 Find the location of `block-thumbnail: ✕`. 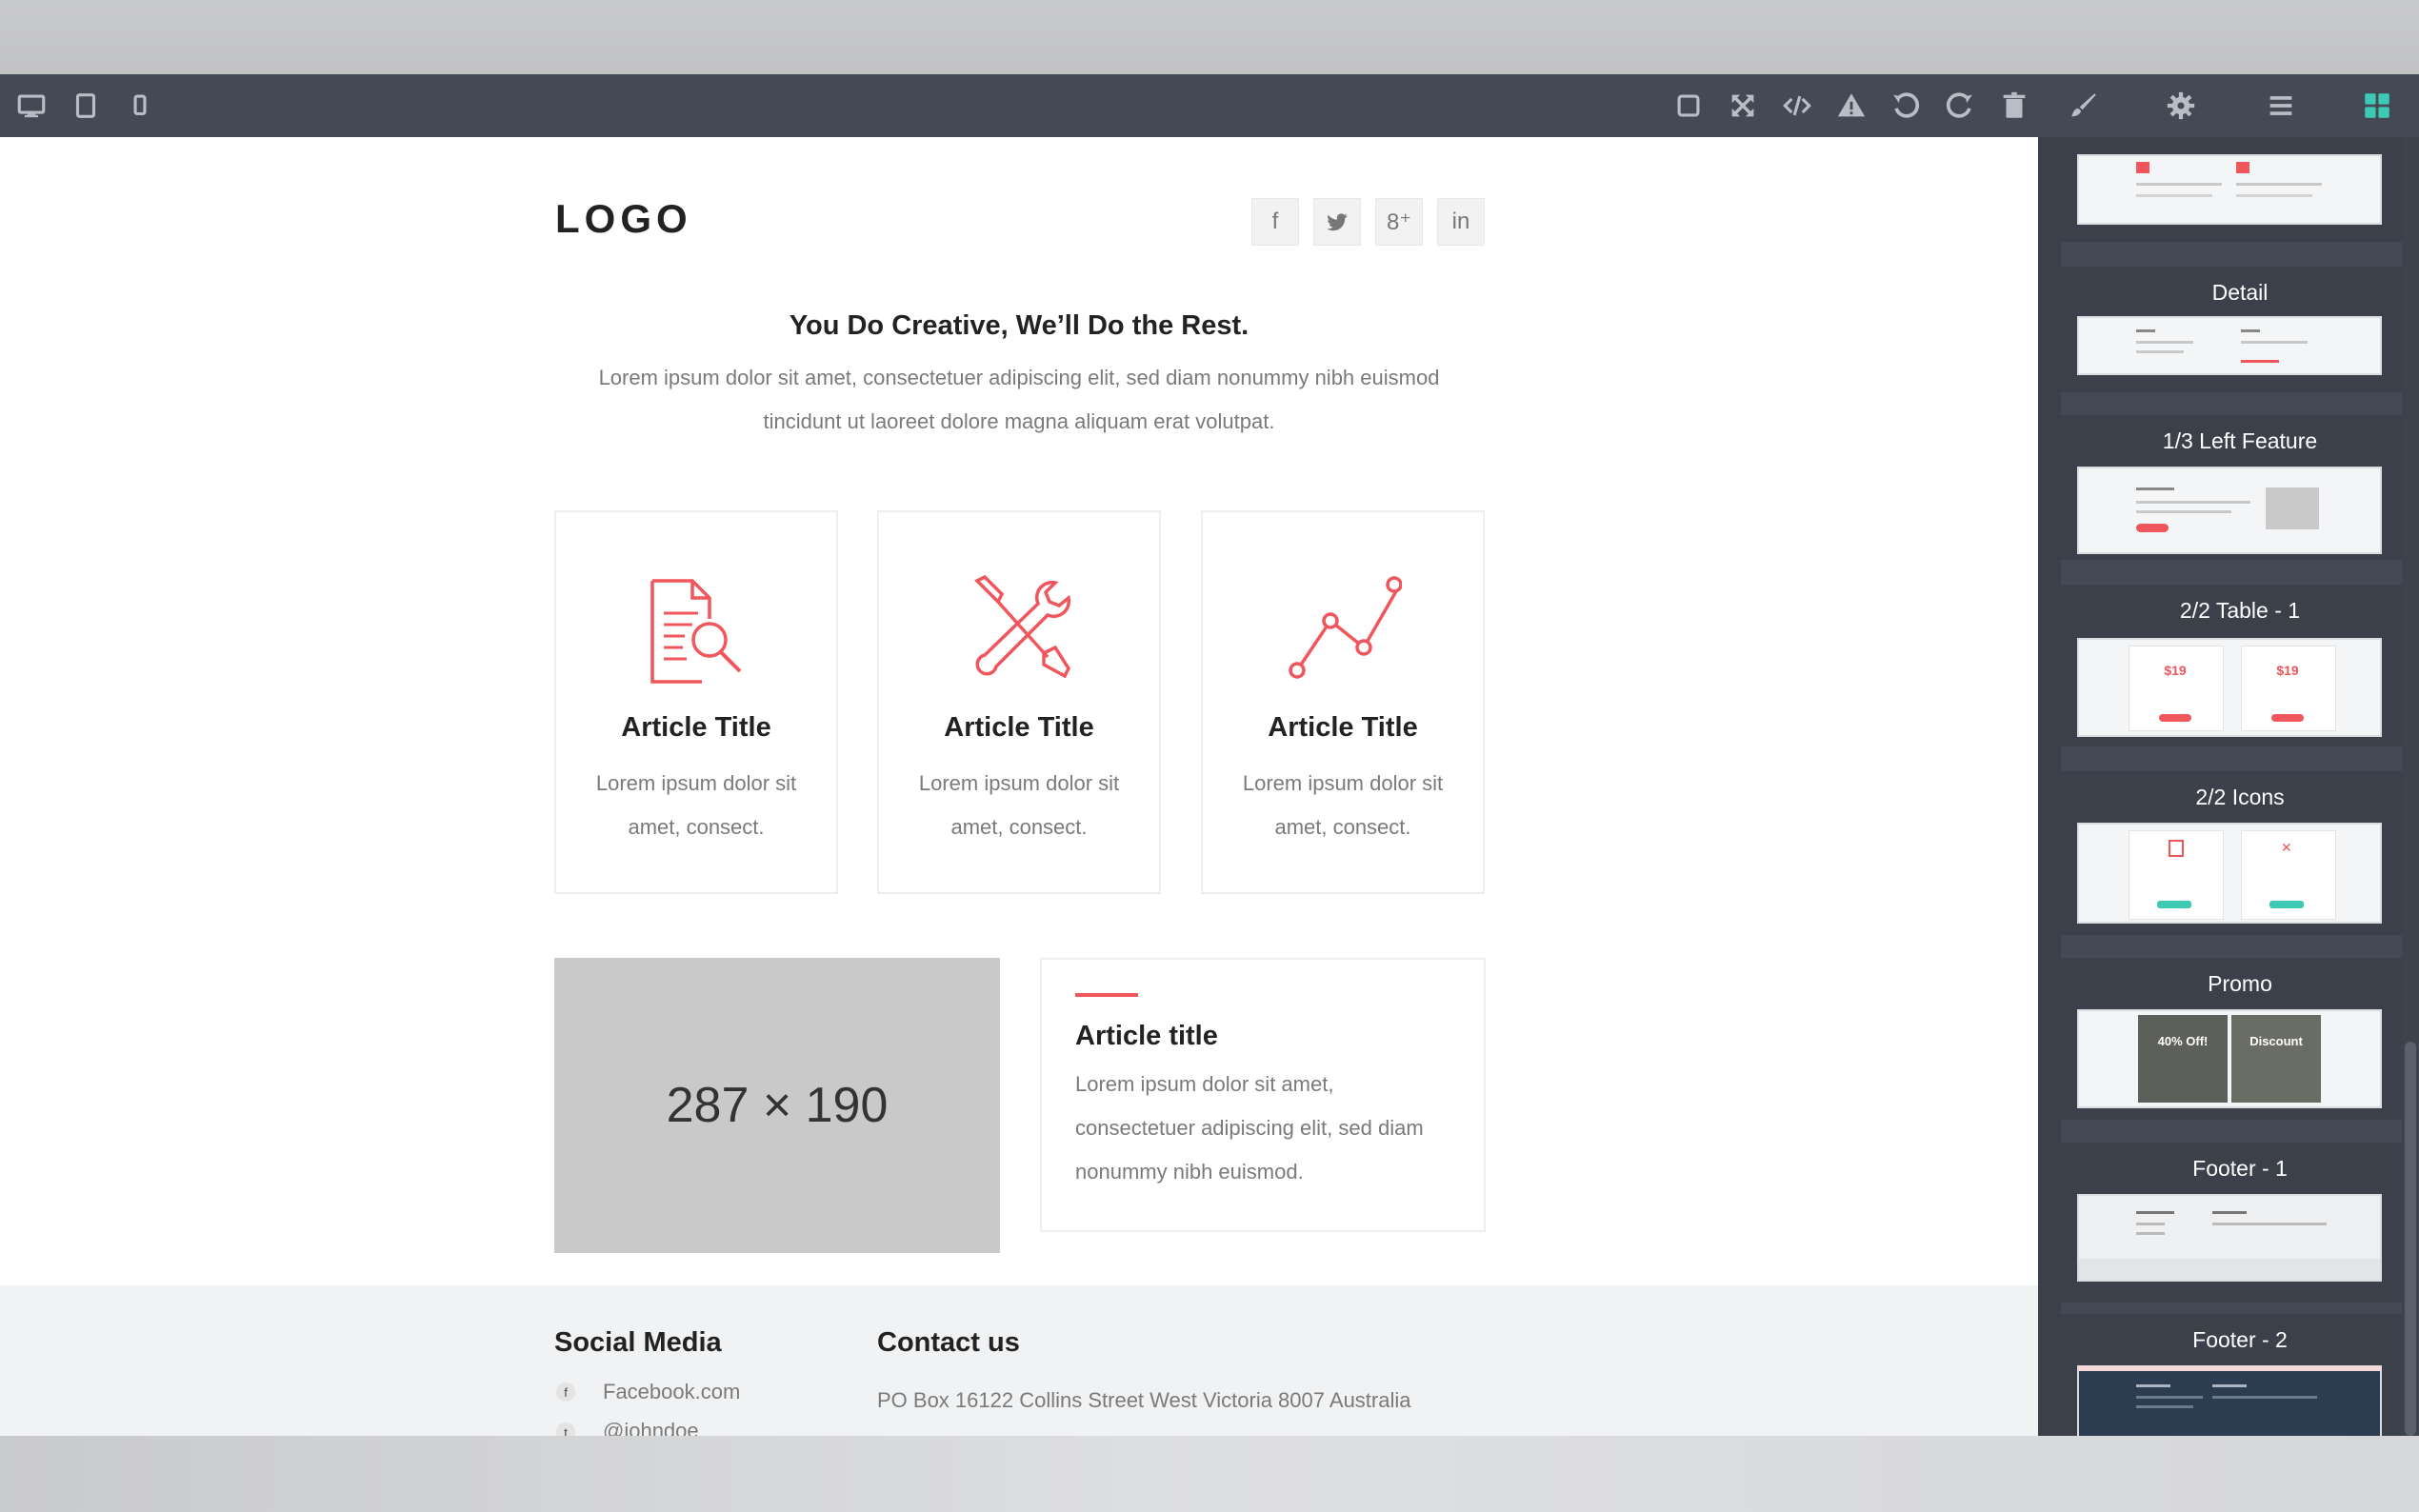

block-thumbnail: ✕ is located at coordinates (2229, 873).